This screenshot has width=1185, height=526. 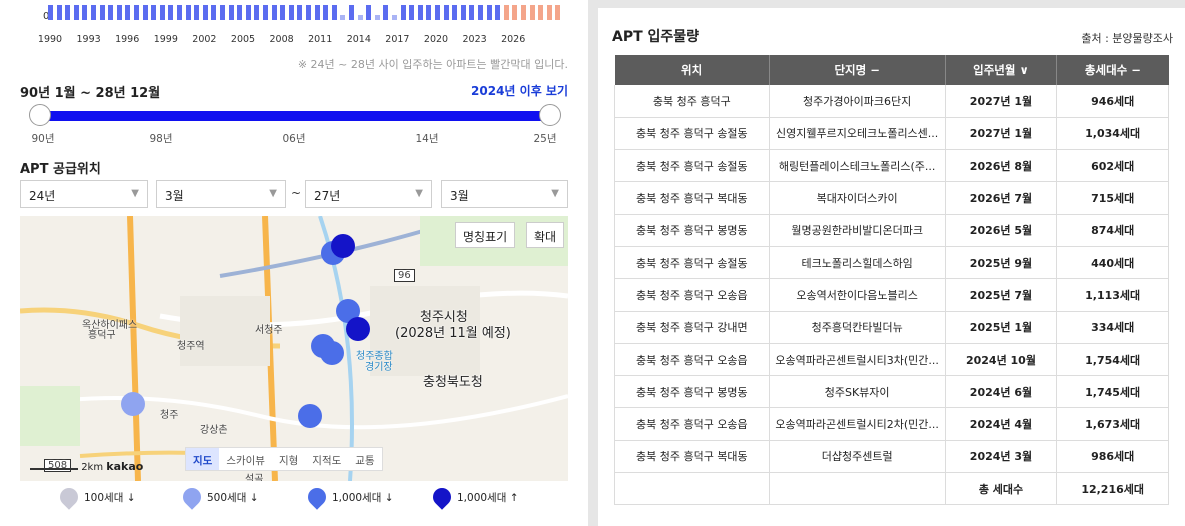 What do you see at coordinates (692, 70) in the screenshot?
I see `col-location: 위치` at bounding box center [692, 70].